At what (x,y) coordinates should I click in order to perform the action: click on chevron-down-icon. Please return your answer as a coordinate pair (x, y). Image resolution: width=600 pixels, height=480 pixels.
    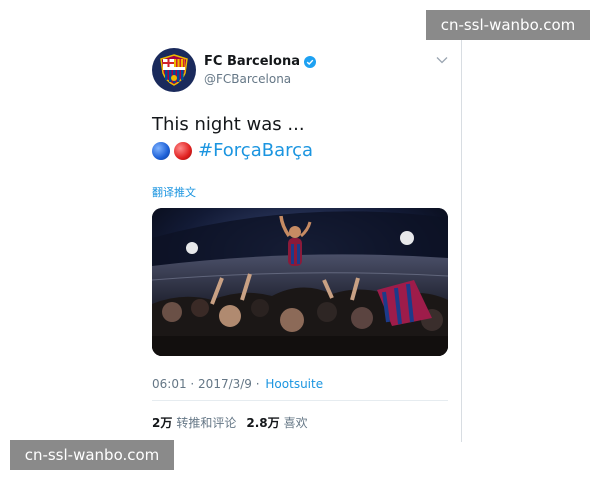
    Looking at the image, I should click on (442, 60).